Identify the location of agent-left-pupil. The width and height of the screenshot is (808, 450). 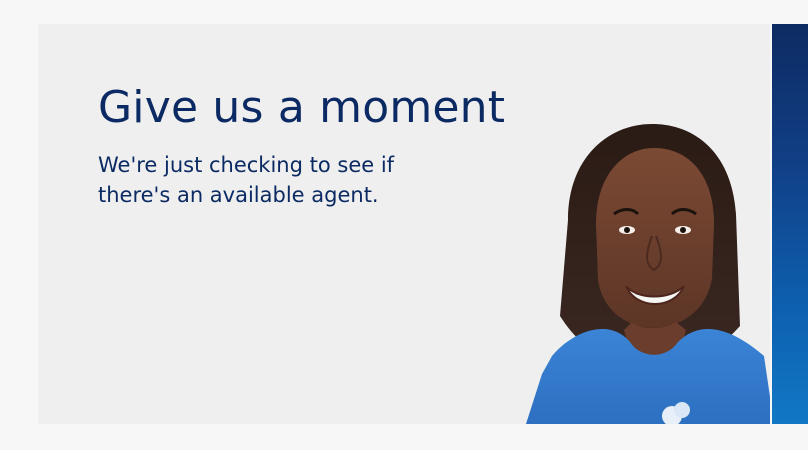
(627, 230).